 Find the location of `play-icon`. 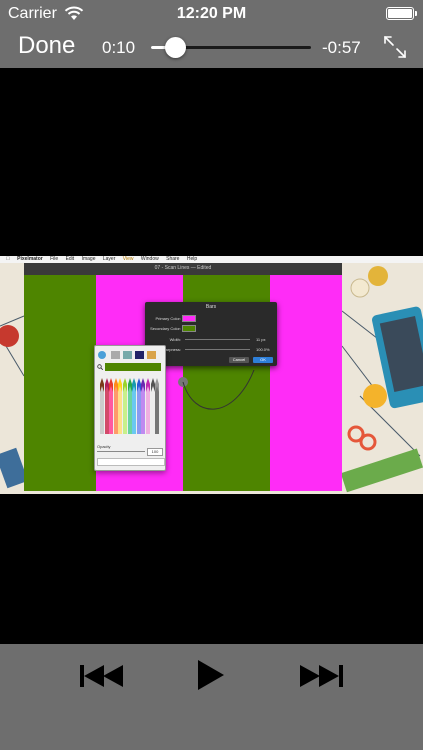

play-icon is located at coordinates (211, 675).